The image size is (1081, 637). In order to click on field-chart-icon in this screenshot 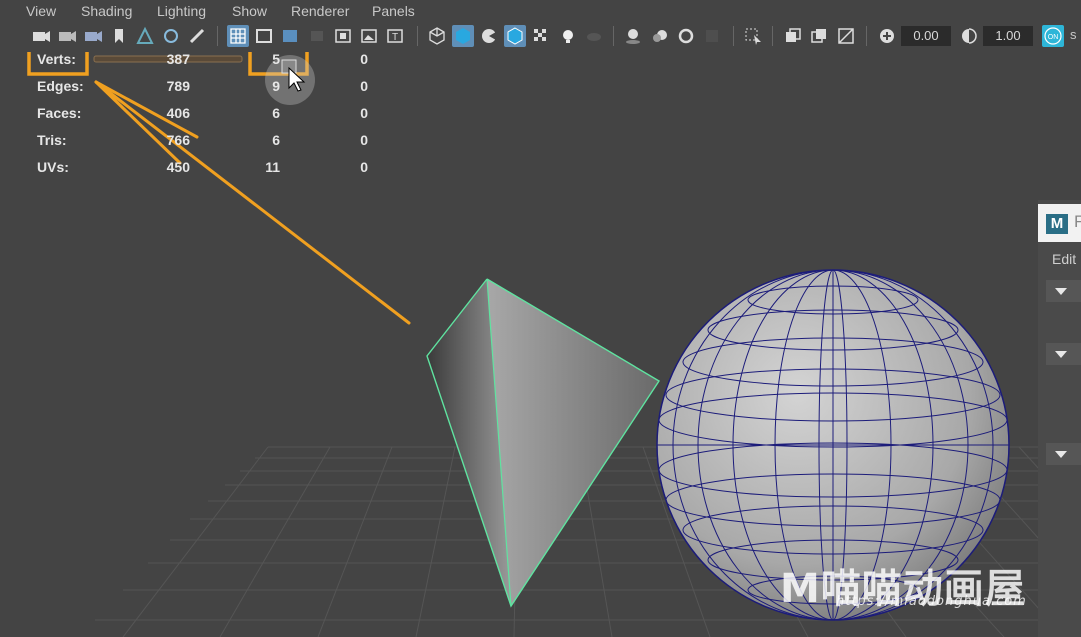, I will do `click(343, 36)`.